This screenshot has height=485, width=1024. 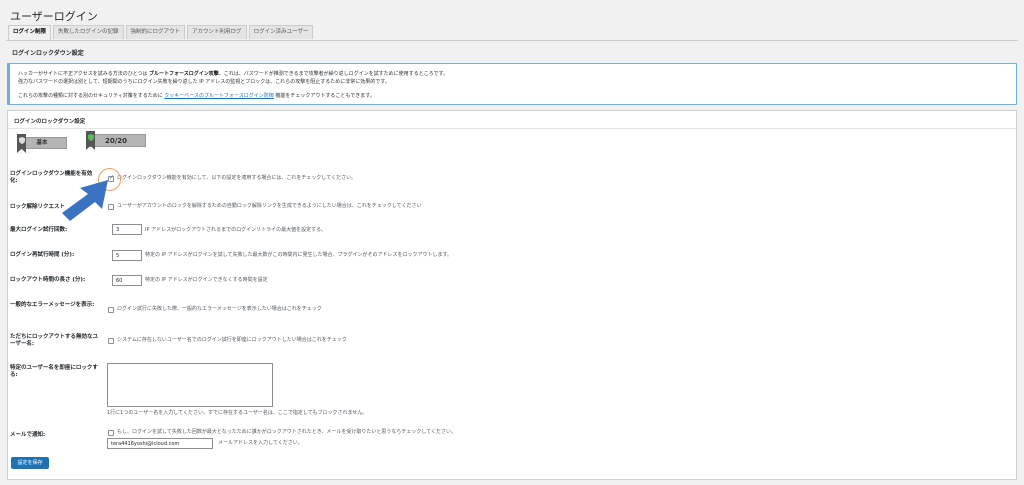 What do you see at coordinates (281, 32) in the screenshot?
I see `tab-logged-in-users: ログイン済みユーザー` at bounding box center [281, 32].